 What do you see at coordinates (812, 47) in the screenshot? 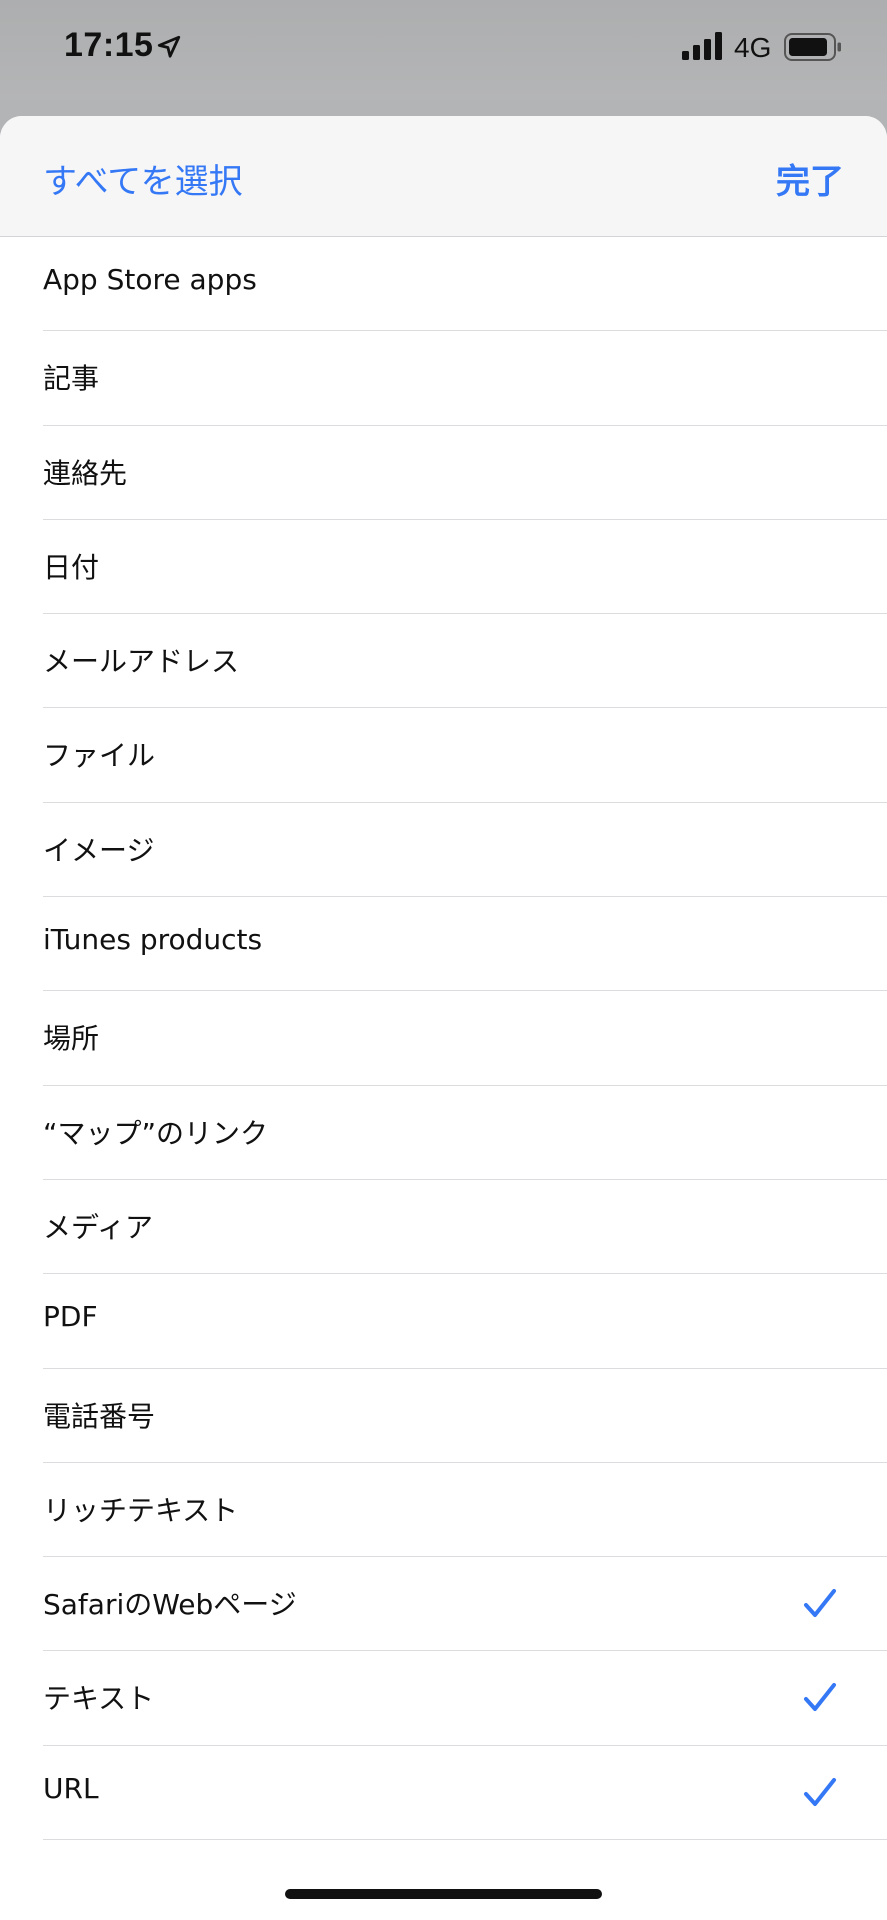
I see `battery-icon` at bounding box center [812, 47].